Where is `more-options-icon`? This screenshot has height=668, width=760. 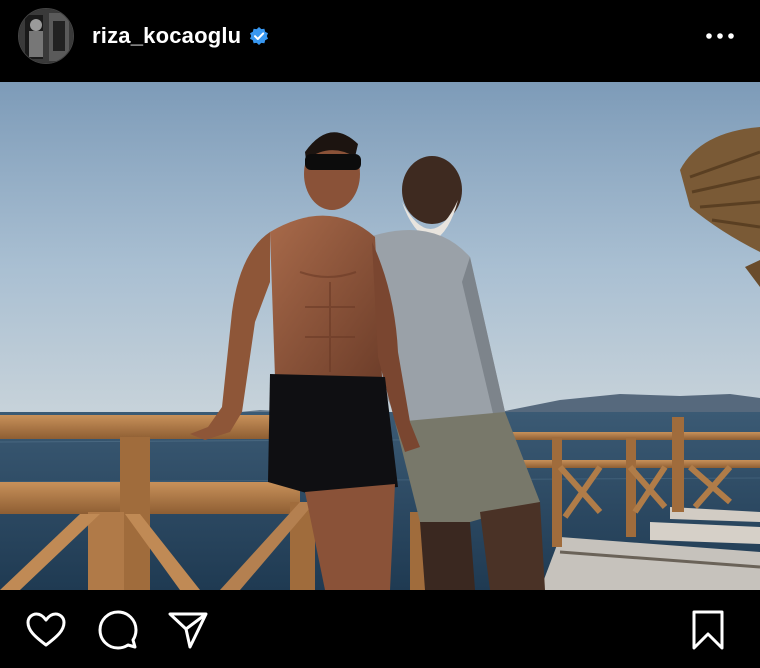 more-options-icon is located at coordinates (720, 36).